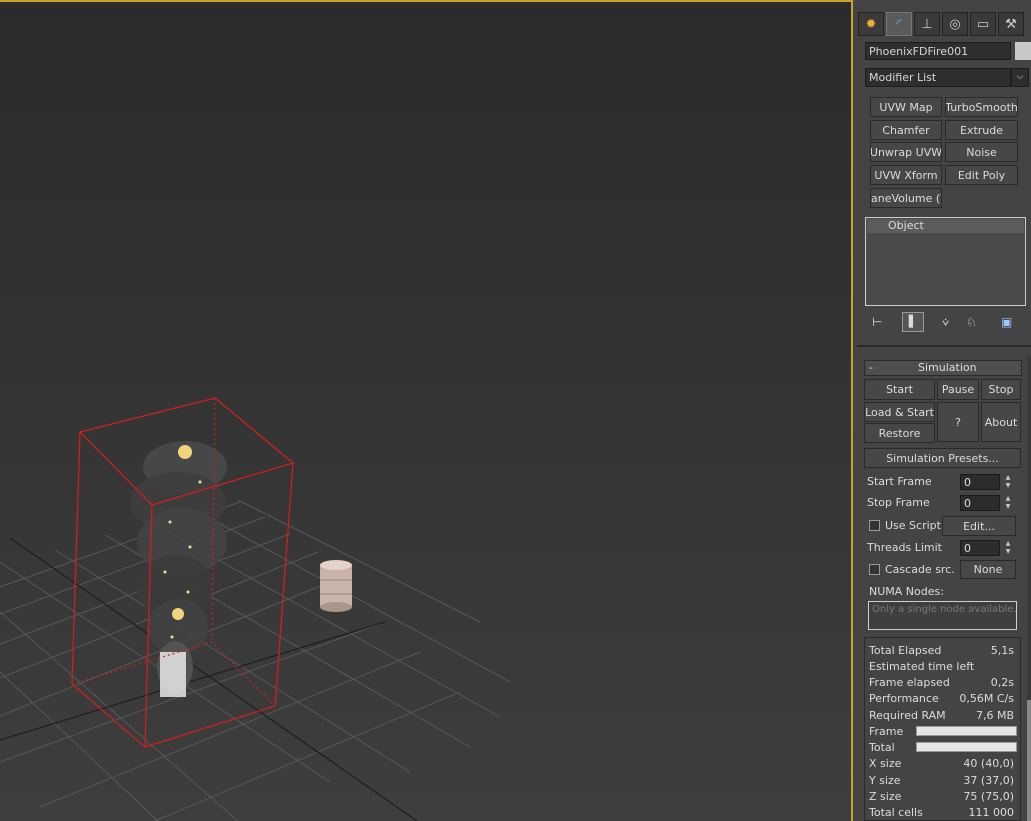 This screenshot has width=1031, height=821. Describe the element at coordinates (980, 548) in the screenshot. I see `threads-limit-input: 0` at that location.